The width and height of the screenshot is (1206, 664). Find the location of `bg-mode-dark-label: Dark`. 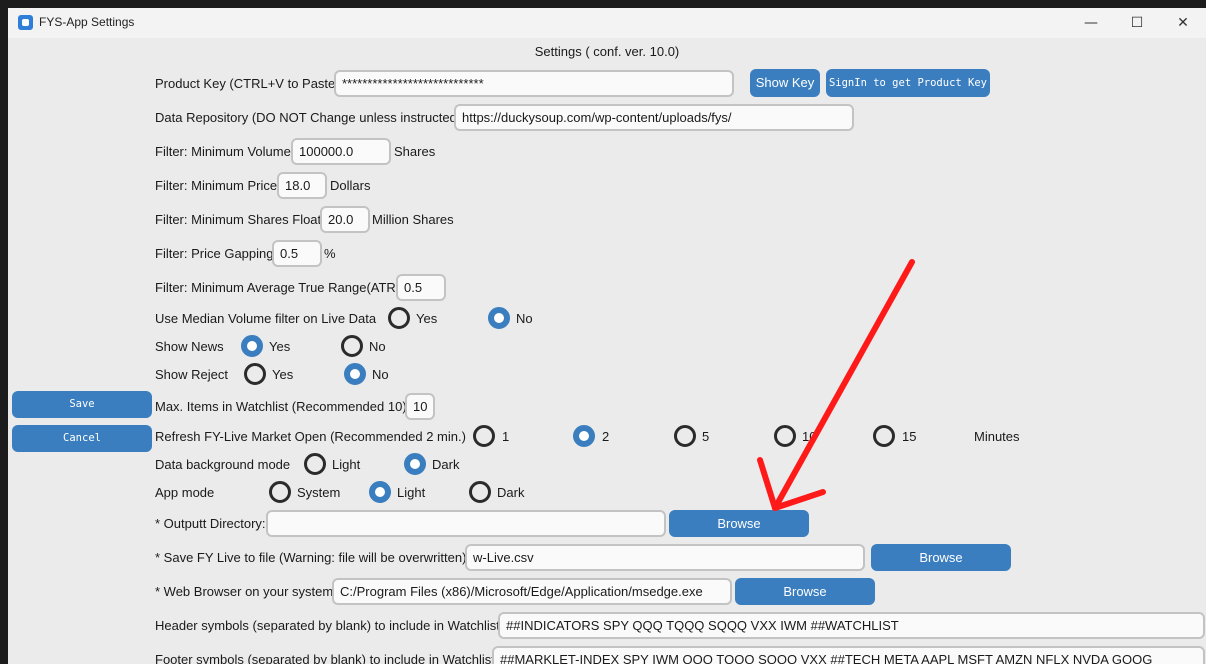

bg-mode-dark-label: Dark is located at coordinates (446, 464).